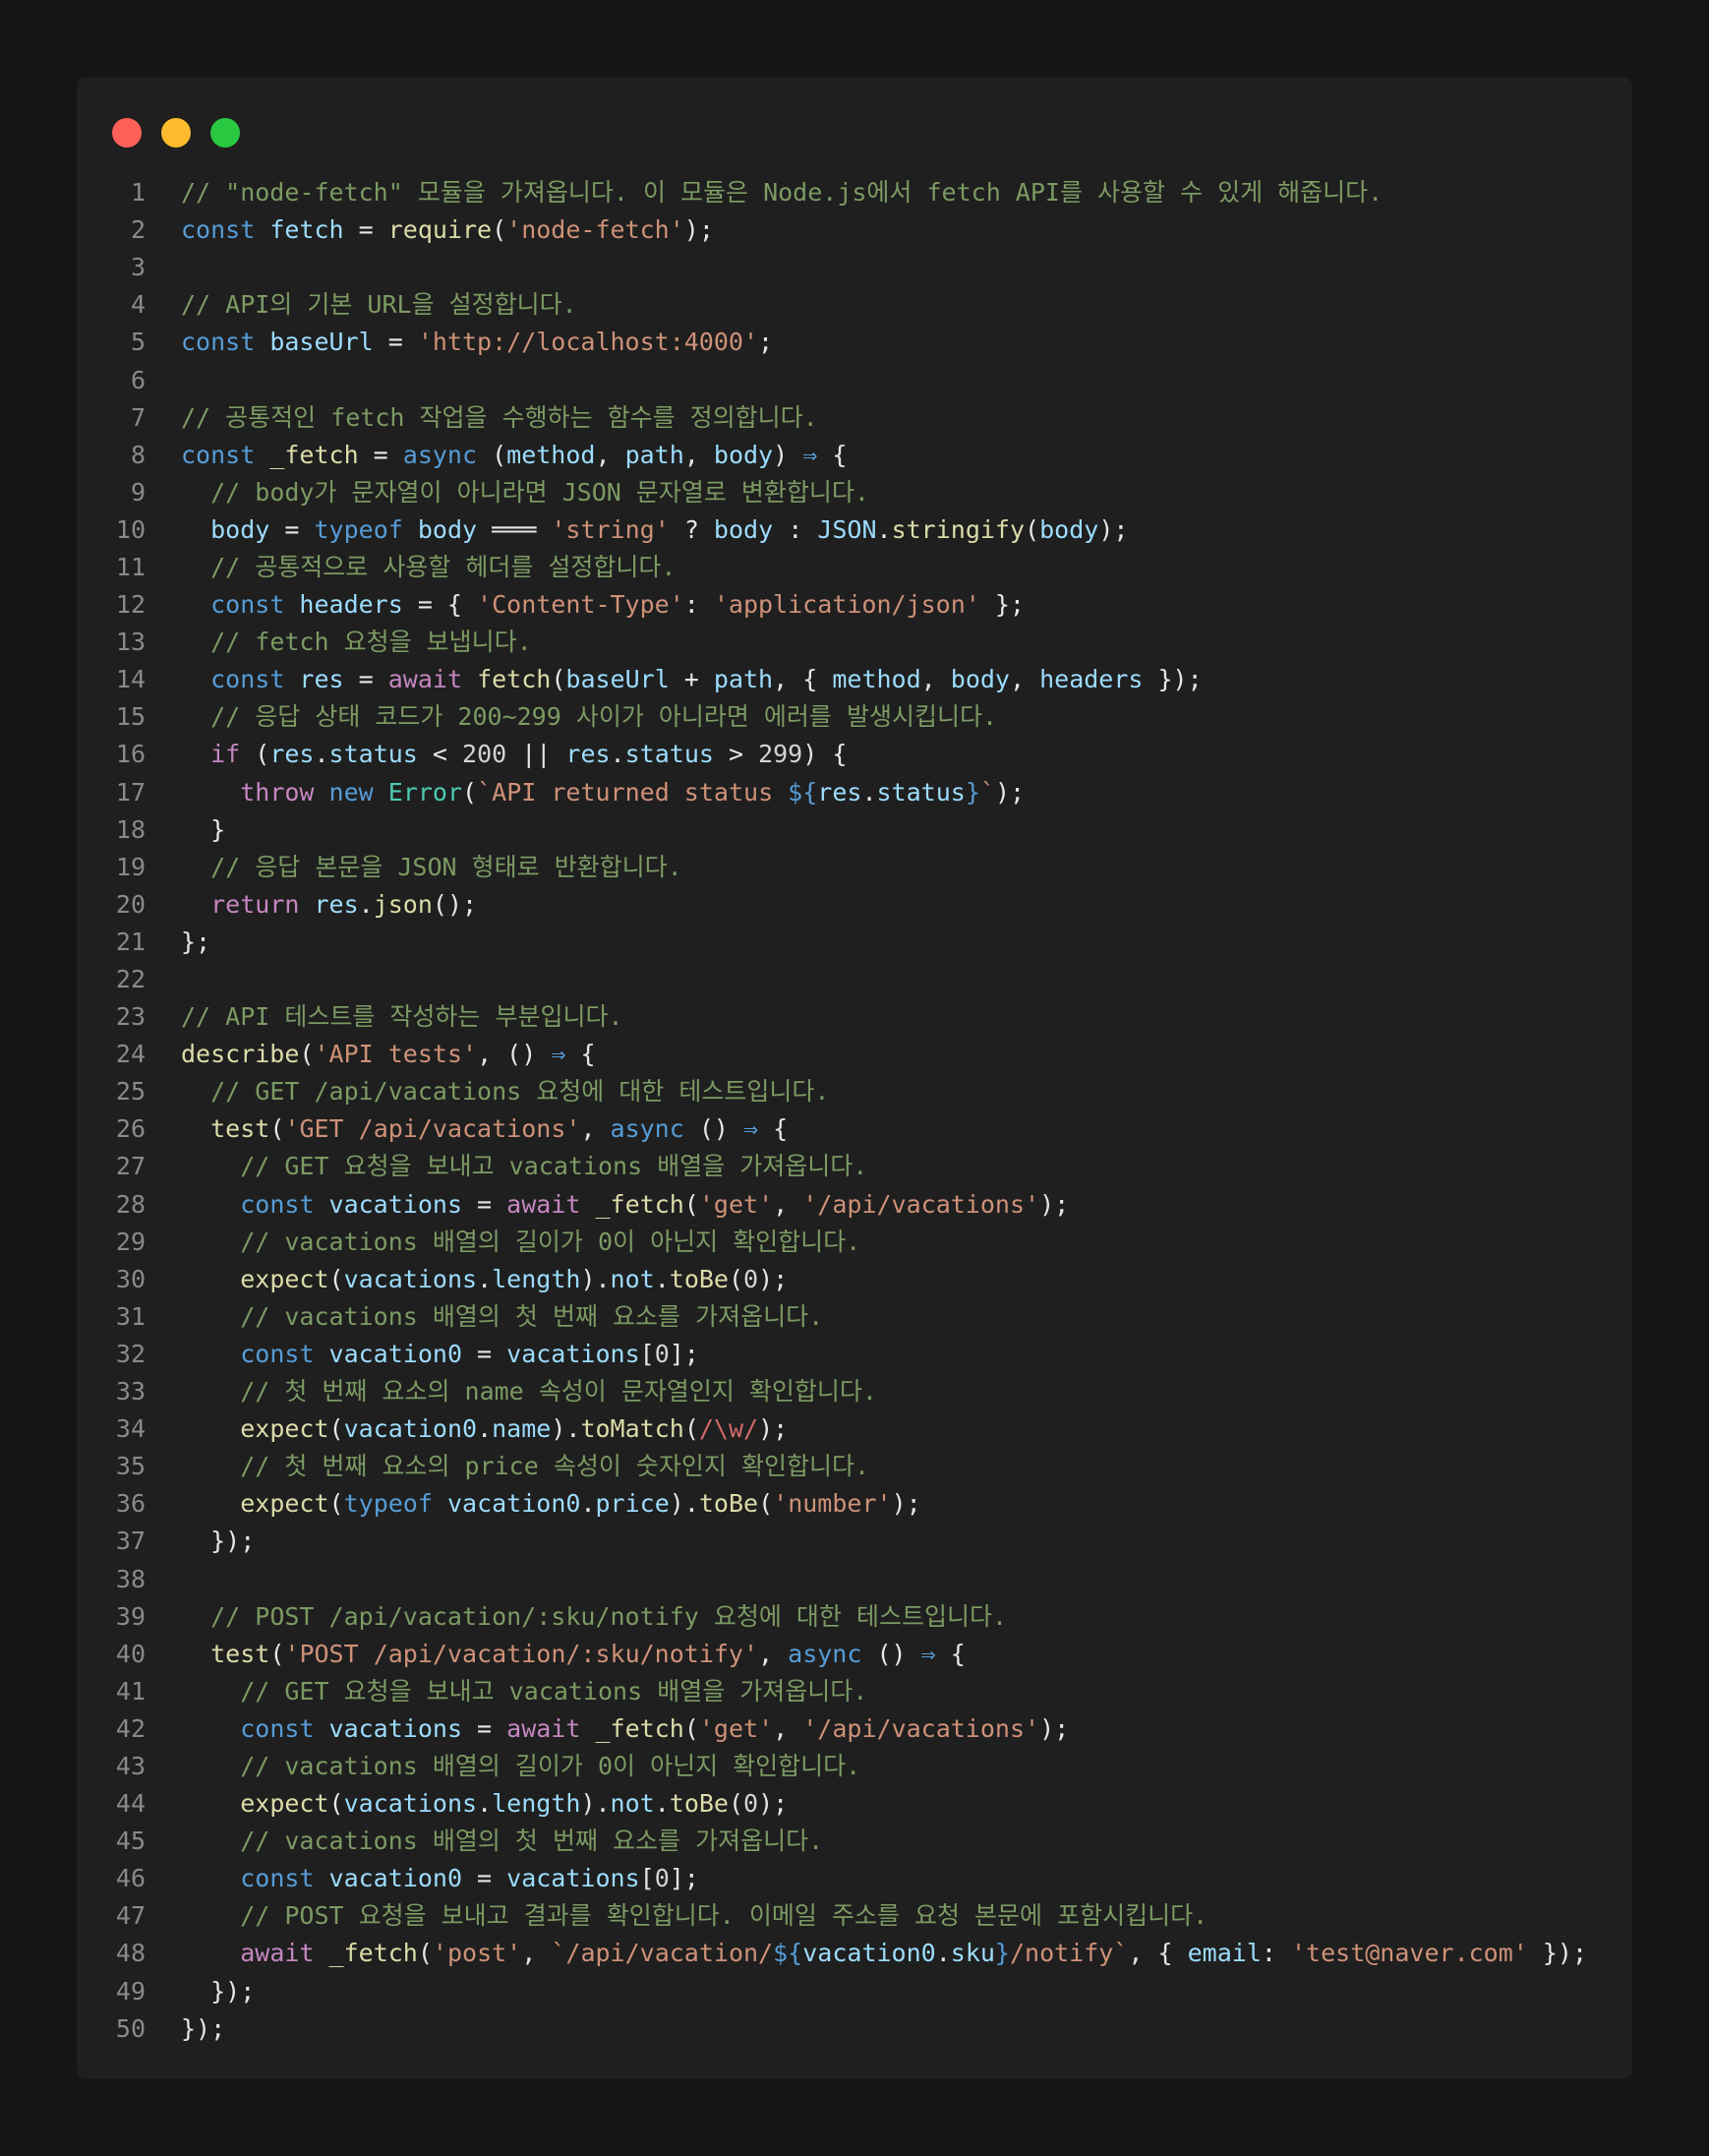 This screenshot has width=1709, height=2156. I want to click on line-source: // 공통적으로 사용할 헤더를 설정합니다., so click(411, 567).